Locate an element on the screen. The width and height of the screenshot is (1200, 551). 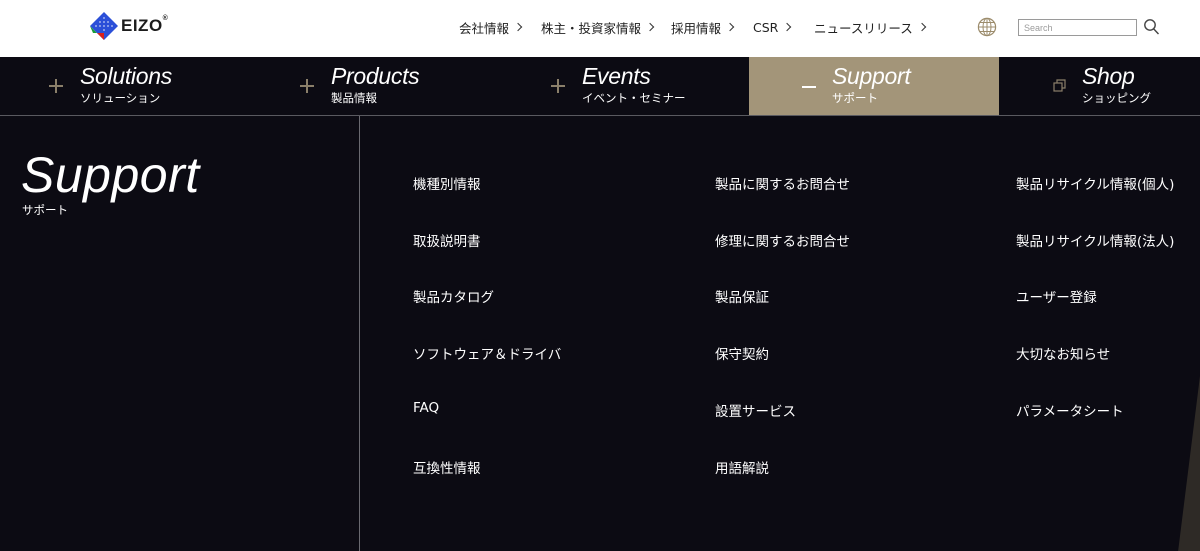
support-link: 保守契約 is located at coordinates (742, 353).